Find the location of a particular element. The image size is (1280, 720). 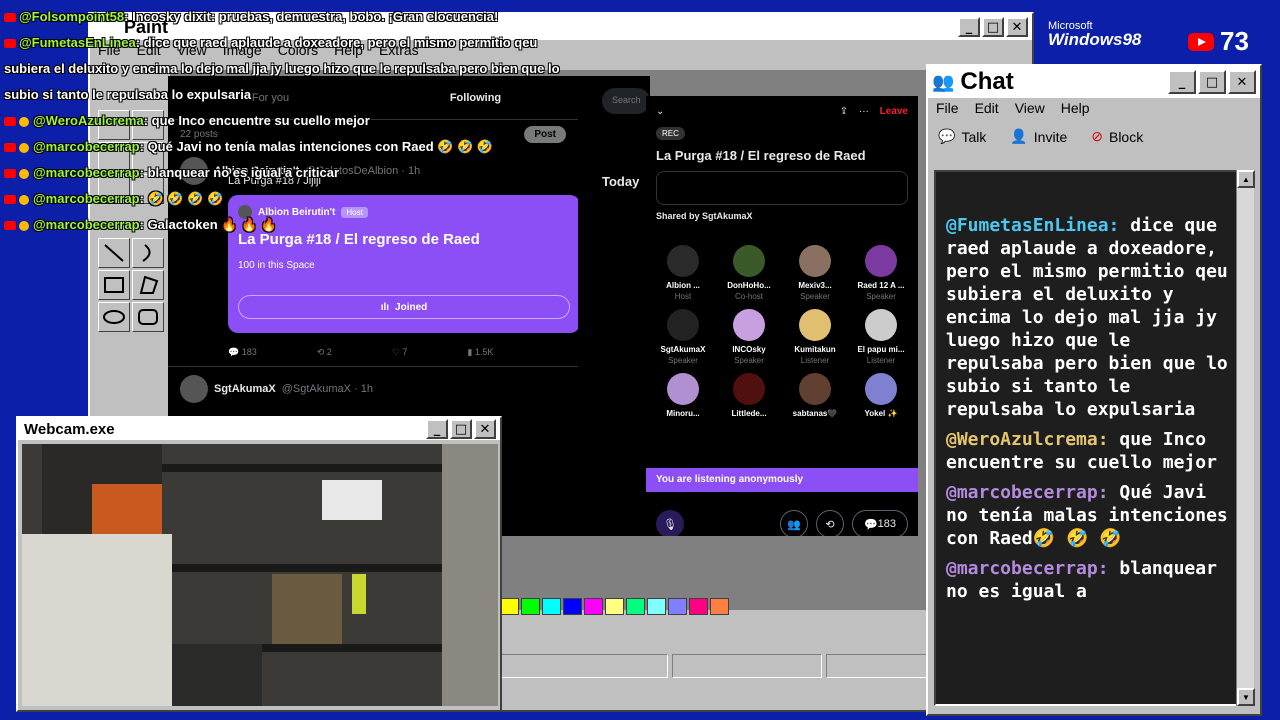

chat-people-icon: 👥 is located at coordinates (943, 81).